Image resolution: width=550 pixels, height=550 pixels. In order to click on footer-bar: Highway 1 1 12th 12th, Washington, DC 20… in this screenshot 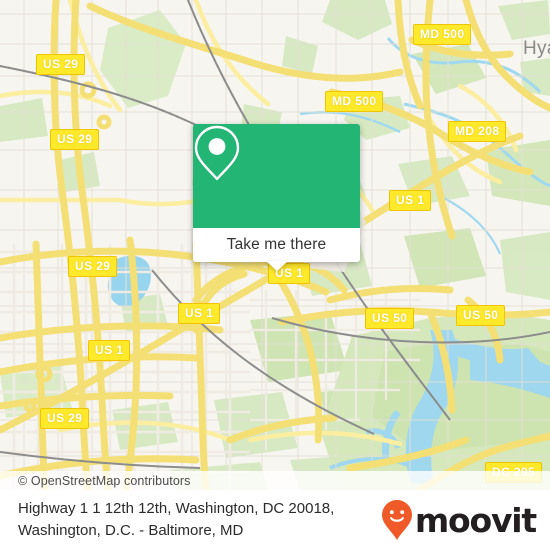, I will do `click(275, 520)`.